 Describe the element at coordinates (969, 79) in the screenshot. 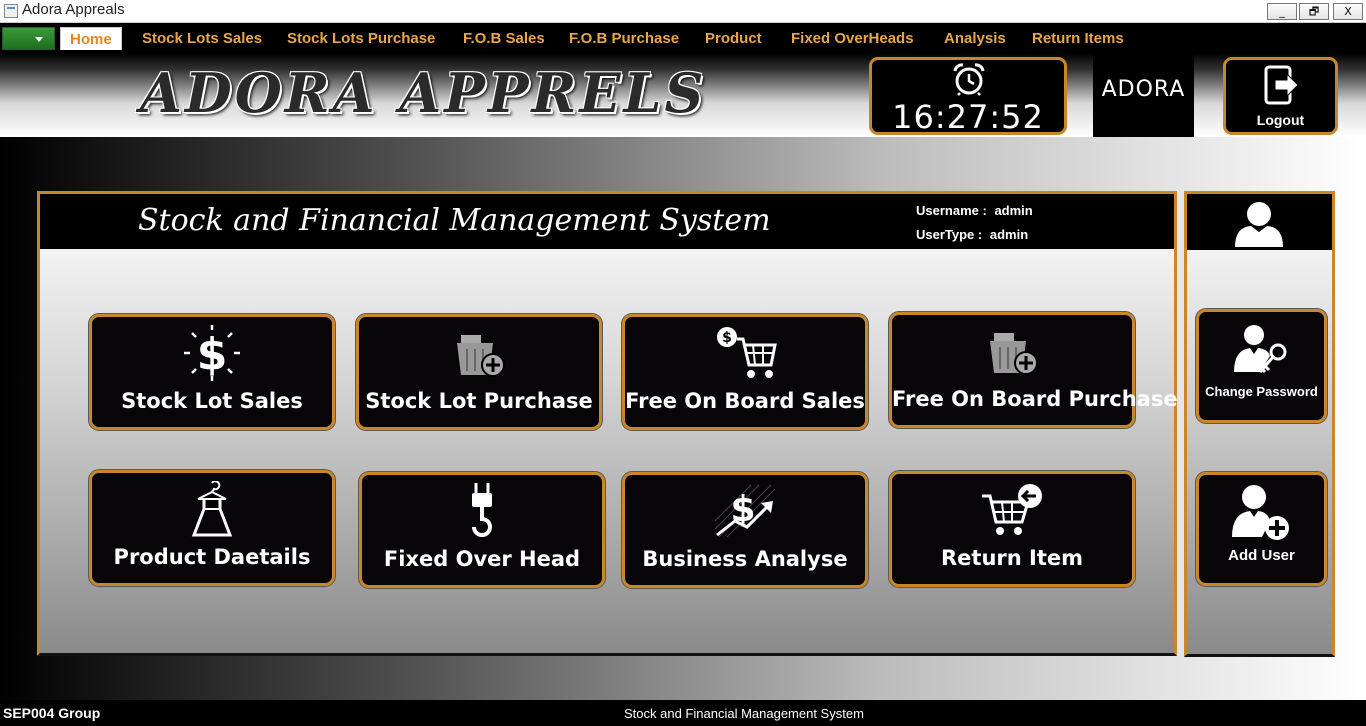

I see `alarm-clock-icon` at that location.